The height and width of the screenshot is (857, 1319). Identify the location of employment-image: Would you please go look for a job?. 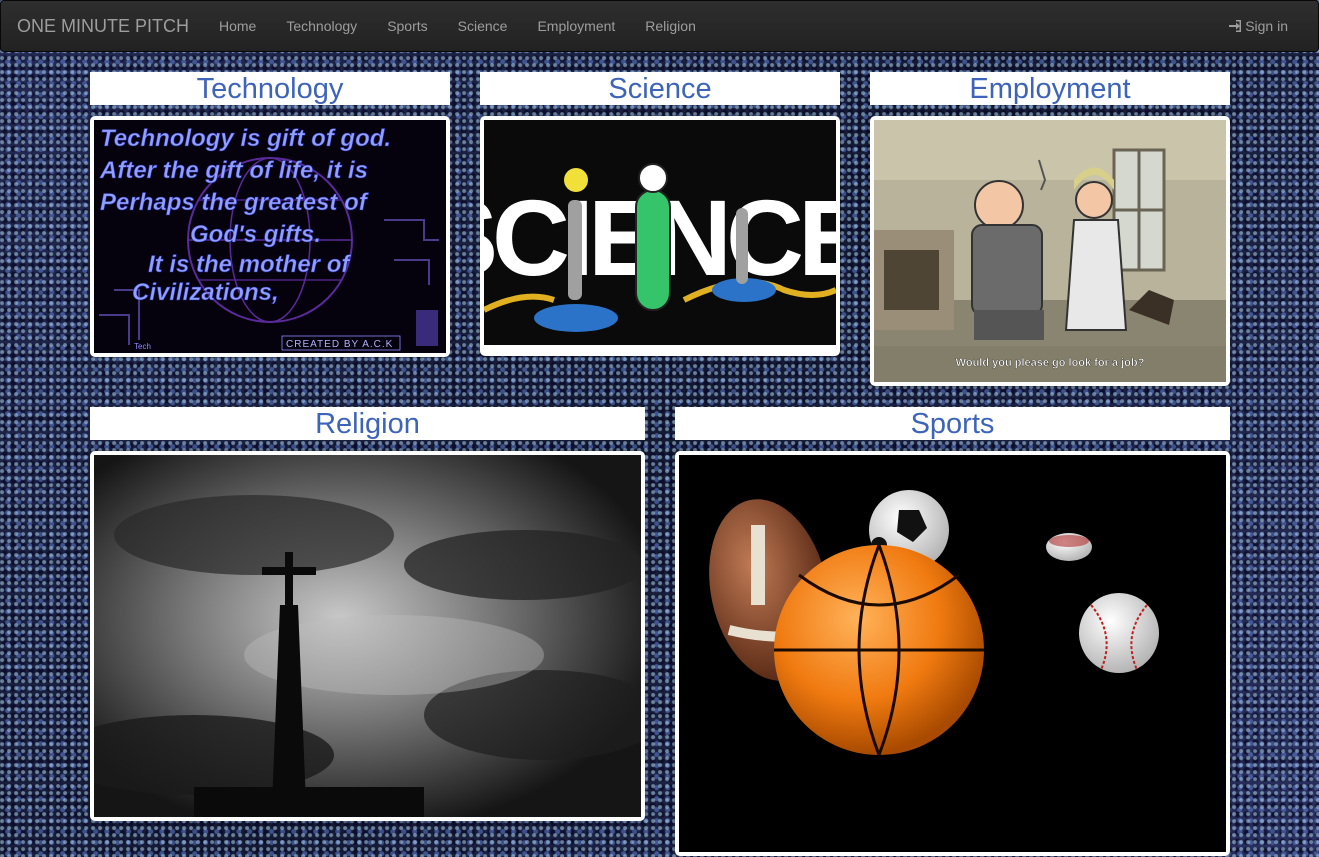
(1050, 251).